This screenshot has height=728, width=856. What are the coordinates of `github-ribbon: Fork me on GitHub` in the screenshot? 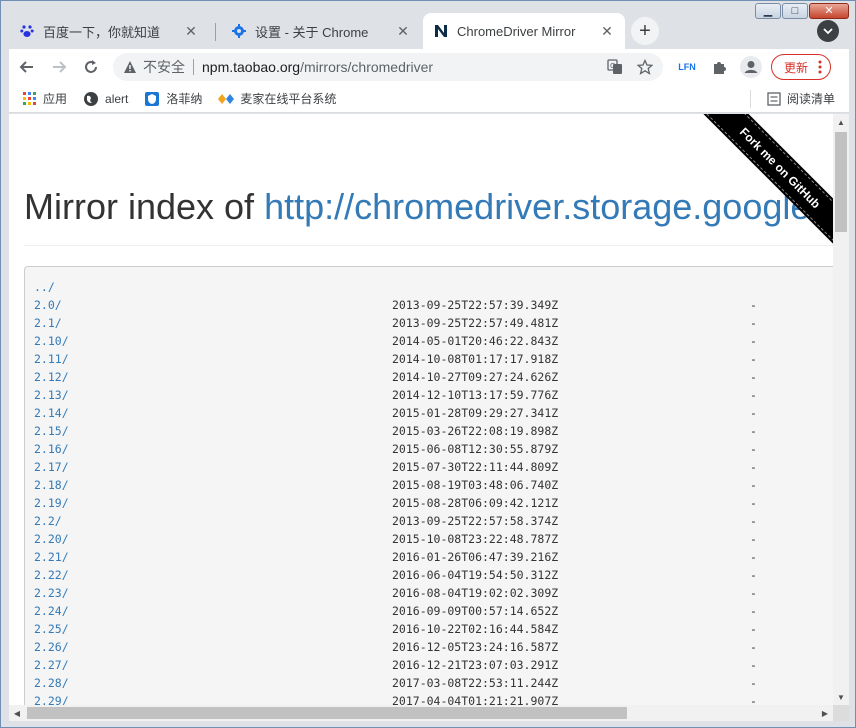 It's located at (758, 189).